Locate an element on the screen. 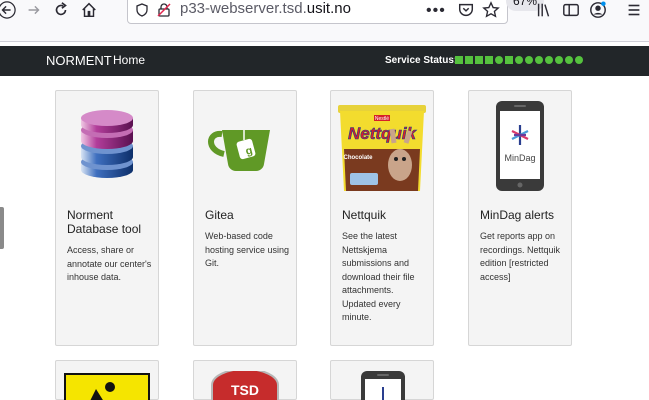 This screenshot has width=649, height=400. back-arrow-icon is located at coordinates (8, 10).